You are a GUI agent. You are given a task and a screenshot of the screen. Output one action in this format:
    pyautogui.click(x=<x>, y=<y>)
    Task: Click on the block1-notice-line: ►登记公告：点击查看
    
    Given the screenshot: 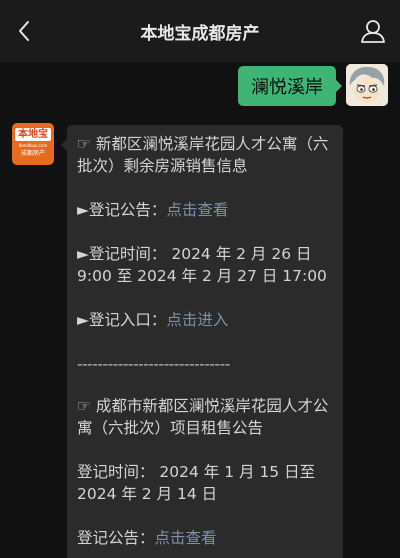 What is the action you would take?
    pyautogui.click(x=206, y=210)
    